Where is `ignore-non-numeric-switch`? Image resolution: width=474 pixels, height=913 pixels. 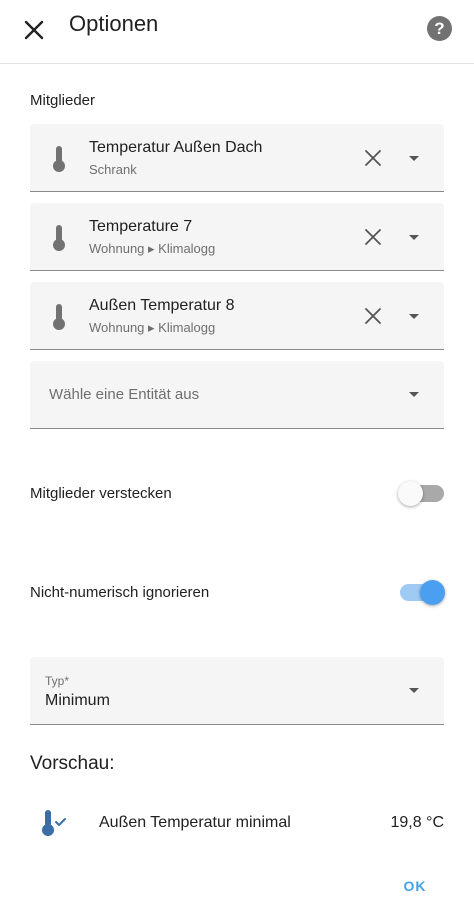
ignore-non-numeric-switch is located at coordinates (423, 593).